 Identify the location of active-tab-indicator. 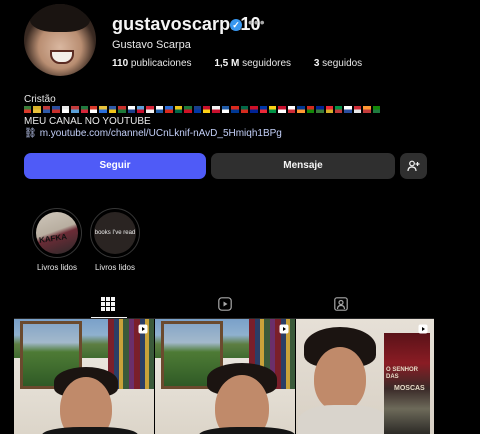
(109, 317).